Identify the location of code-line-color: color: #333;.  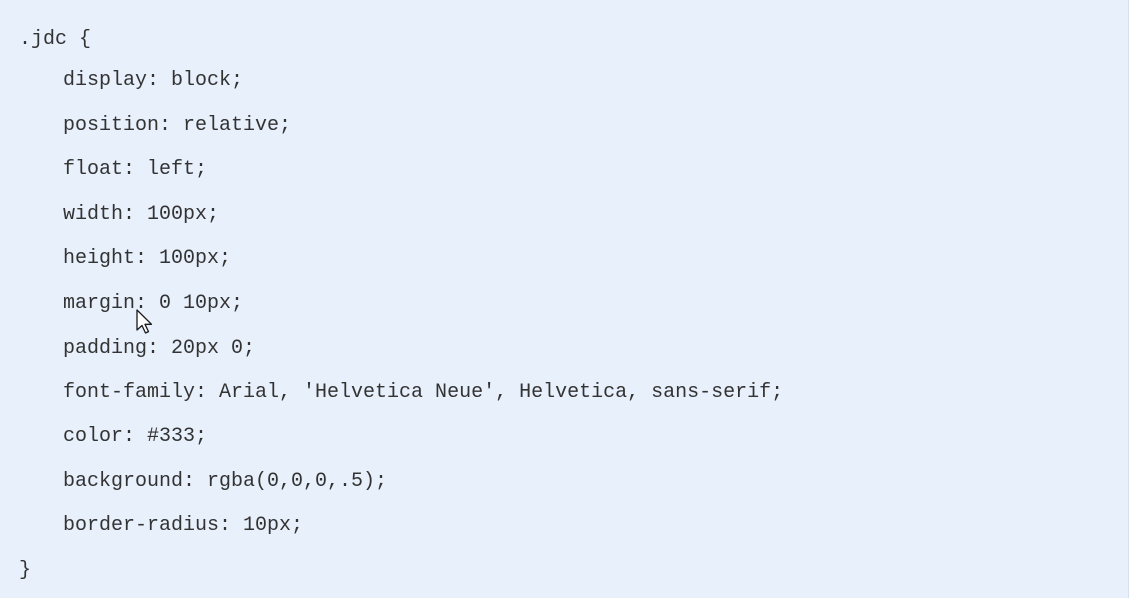
(135, 436).